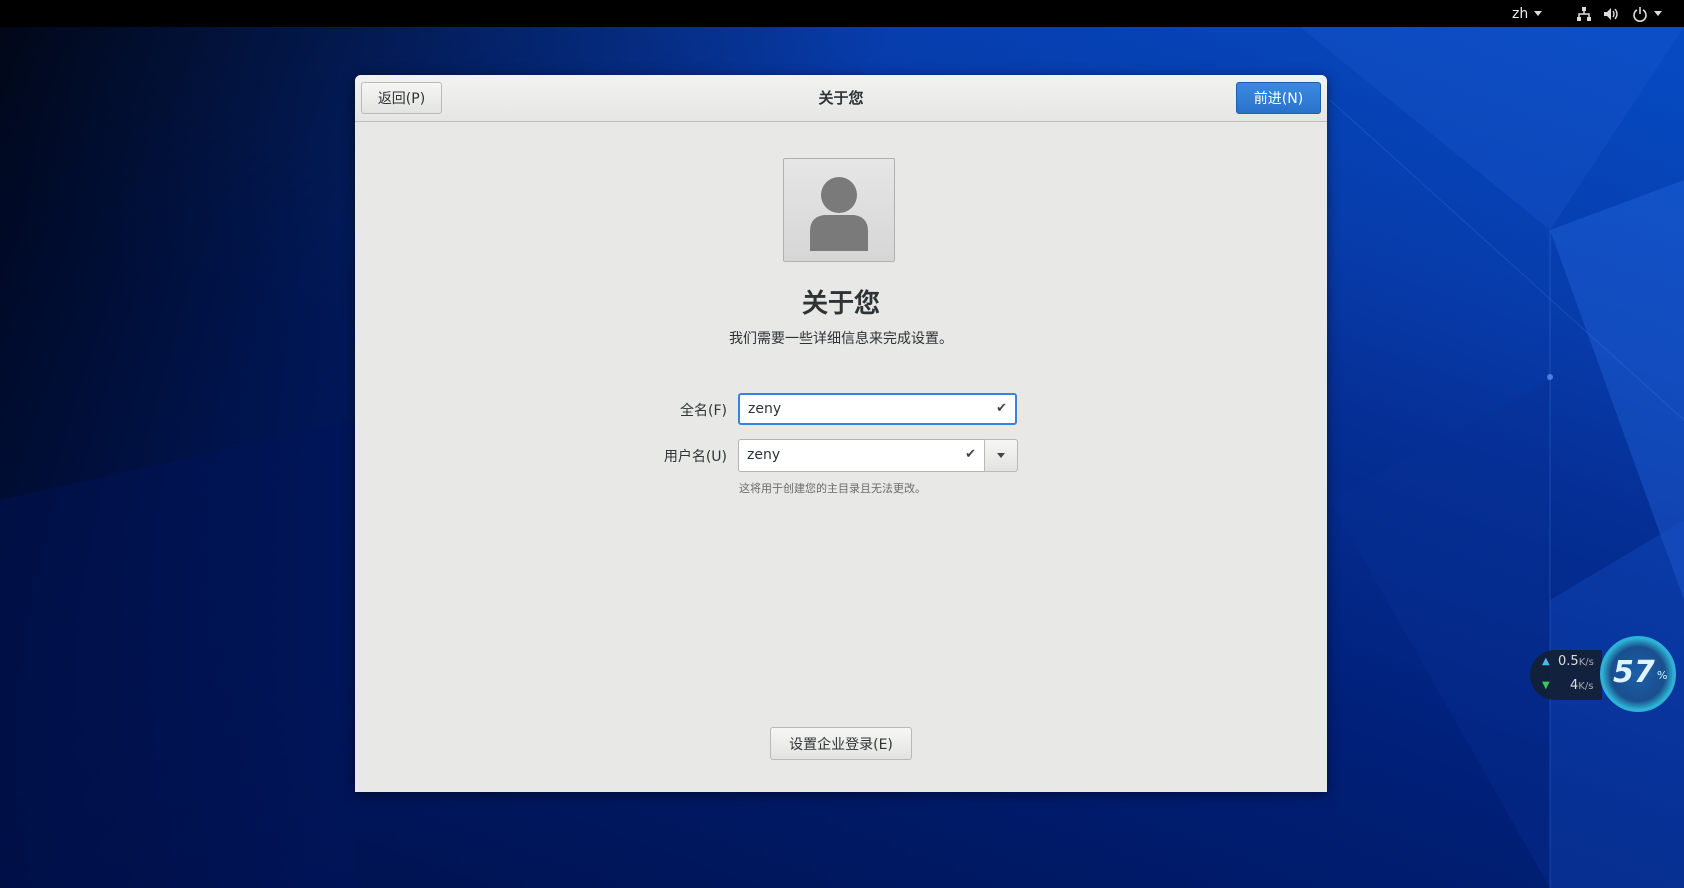  I want to click on language-selector: zh, so click(1527, 13).